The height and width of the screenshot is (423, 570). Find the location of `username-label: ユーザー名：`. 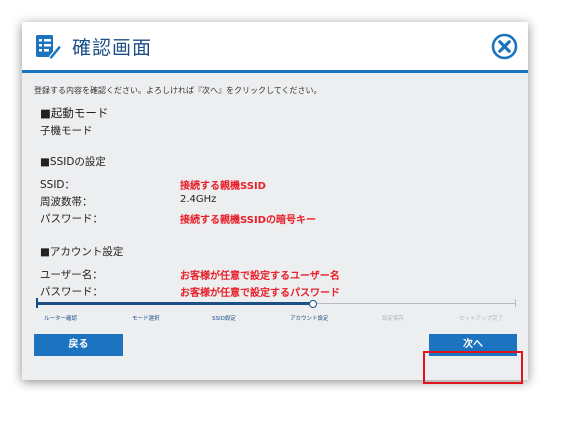

username-label: ユーザー名： is located at coordinates (71, 275).